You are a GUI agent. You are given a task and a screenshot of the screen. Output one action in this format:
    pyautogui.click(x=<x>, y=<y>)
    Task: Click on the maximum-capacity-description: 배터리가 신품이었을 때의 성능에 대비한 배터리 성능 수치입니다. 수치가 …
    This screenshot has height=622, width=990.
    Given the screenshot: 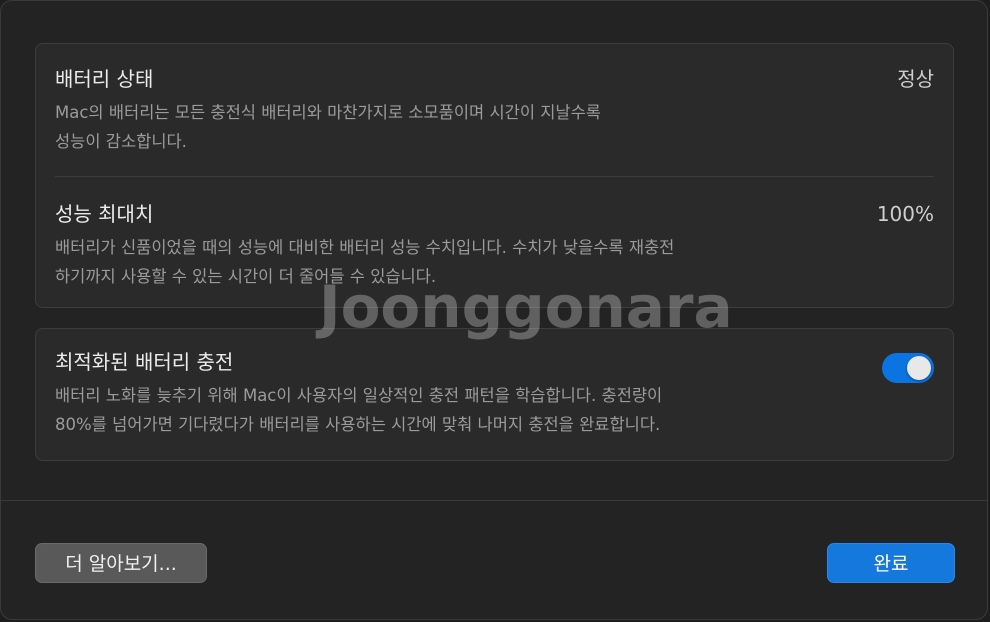 What is the action you would take?
    pyautogui.click(x=365, y=262)
    